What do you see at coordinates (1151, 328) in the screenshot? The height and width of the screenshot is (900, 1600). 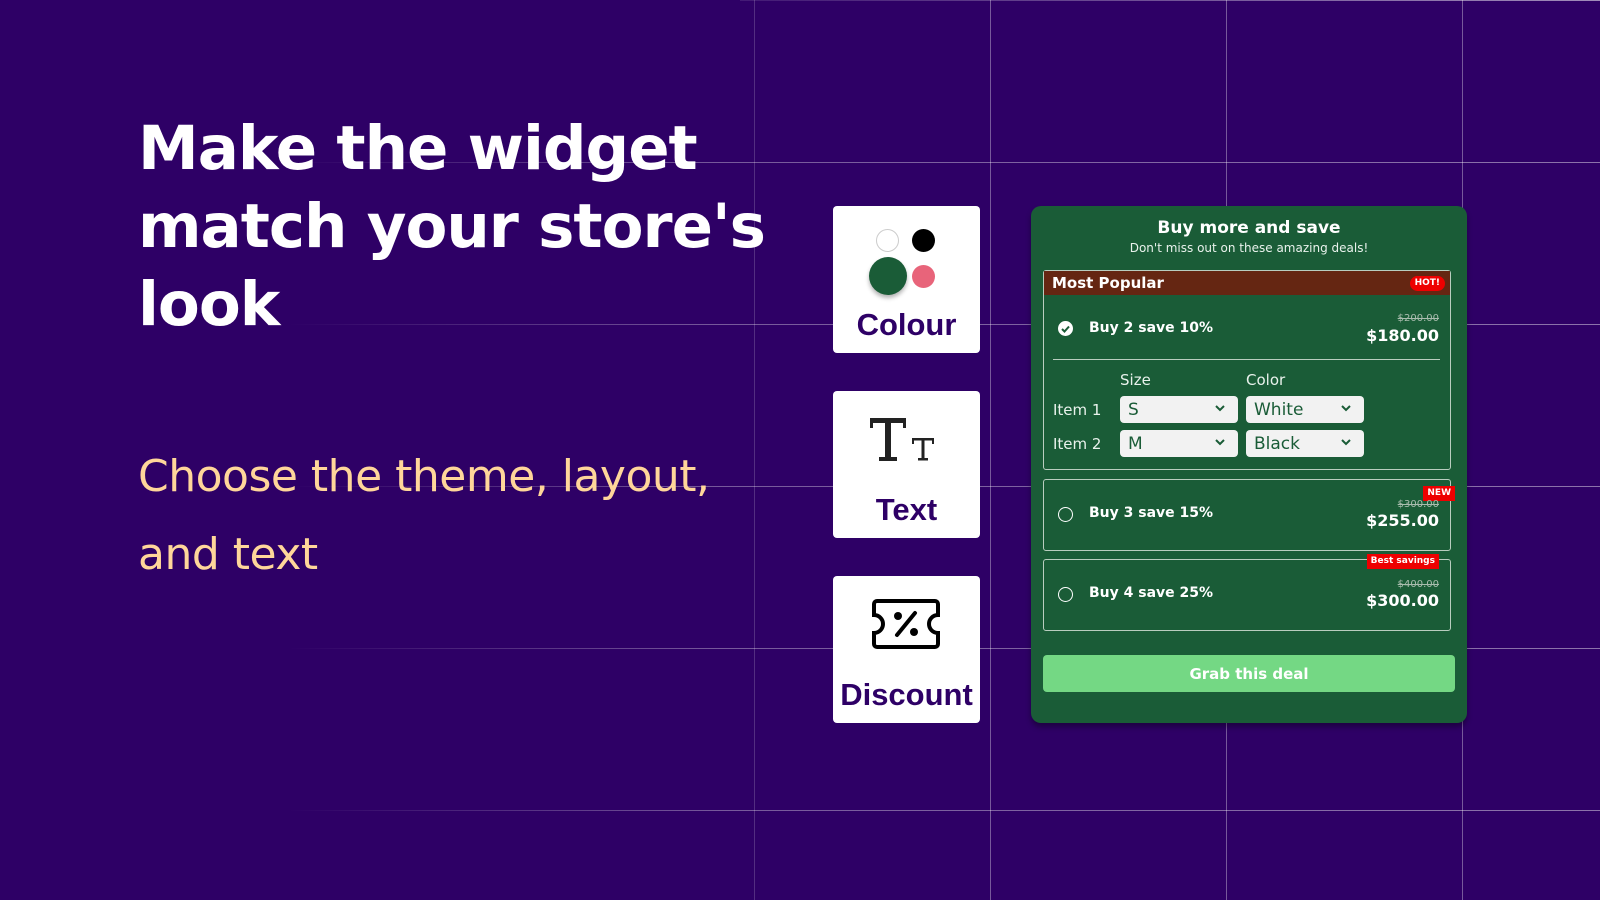 I see `offer-name: Buy 2 save 10%` at bounding box center [1151, 328].